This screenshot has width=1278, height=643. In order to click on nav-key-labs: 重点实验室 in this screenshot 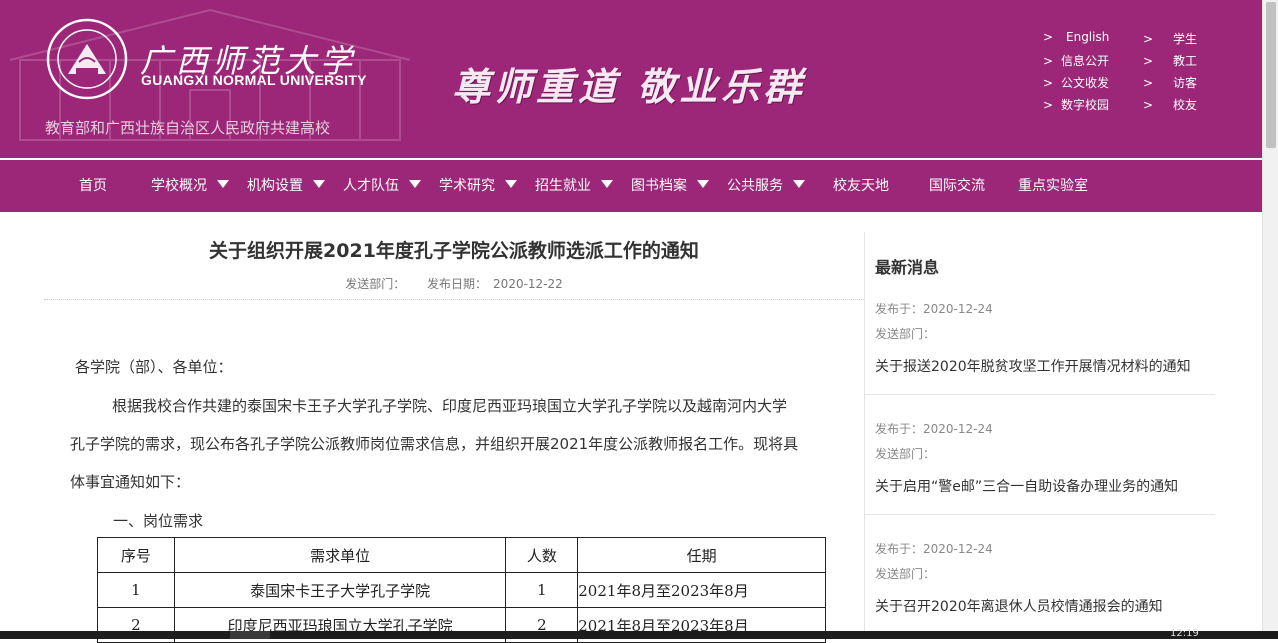, I will do `click(1053, 186)`.